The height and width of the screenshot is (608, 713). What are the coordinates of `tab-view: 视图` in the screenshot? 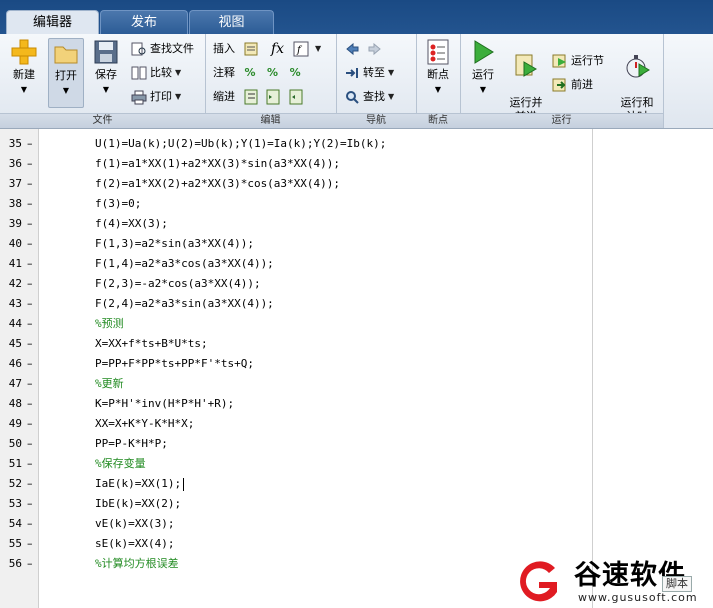 It's located at (231, 22).